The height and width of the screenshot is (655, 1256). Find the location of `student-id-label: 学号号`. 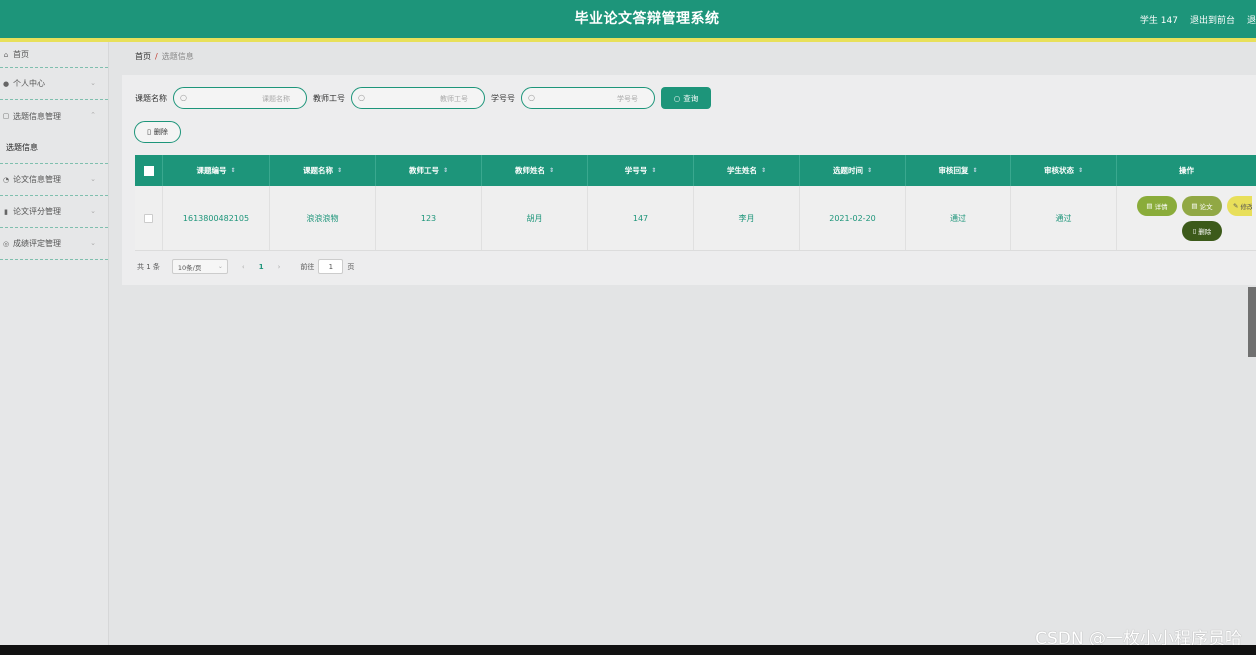

student-id-label: 学号号 is located at coordinates (503, 98).